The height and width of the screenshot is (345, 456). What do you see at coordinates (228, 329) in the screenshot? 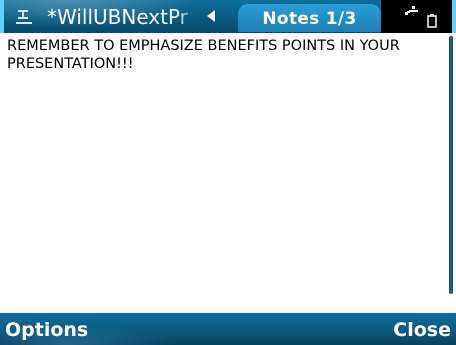
I see `softkey-bar: Options Close` at bounding box center [228, 329].